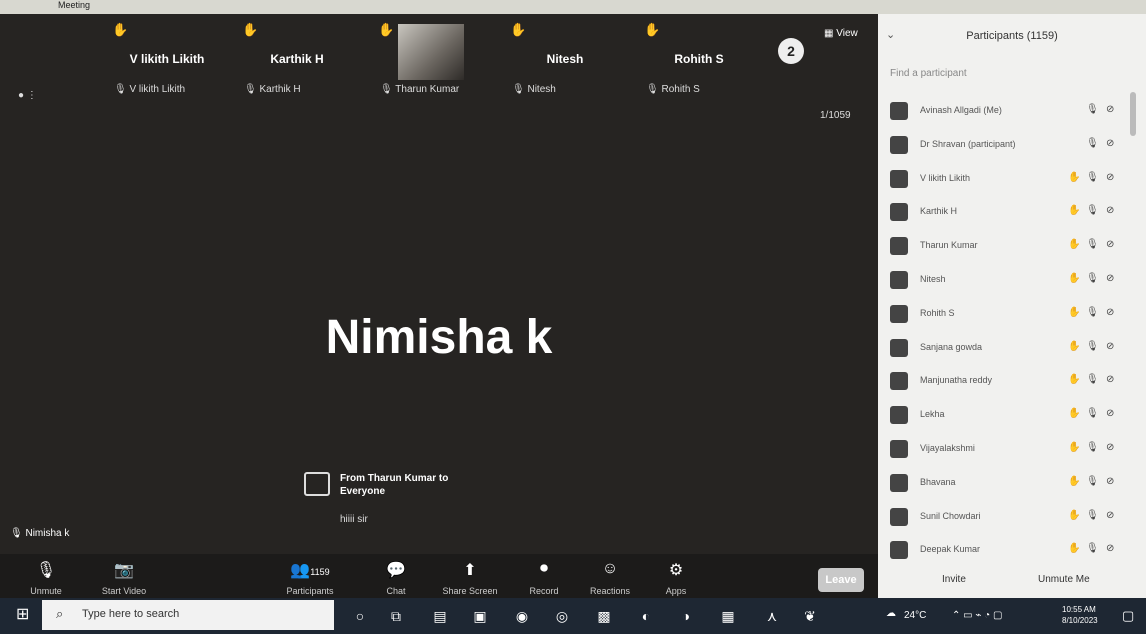 This screenshot has width=1146, height=634. I want to click on participant-name: Karthik H, so click(939, 211).